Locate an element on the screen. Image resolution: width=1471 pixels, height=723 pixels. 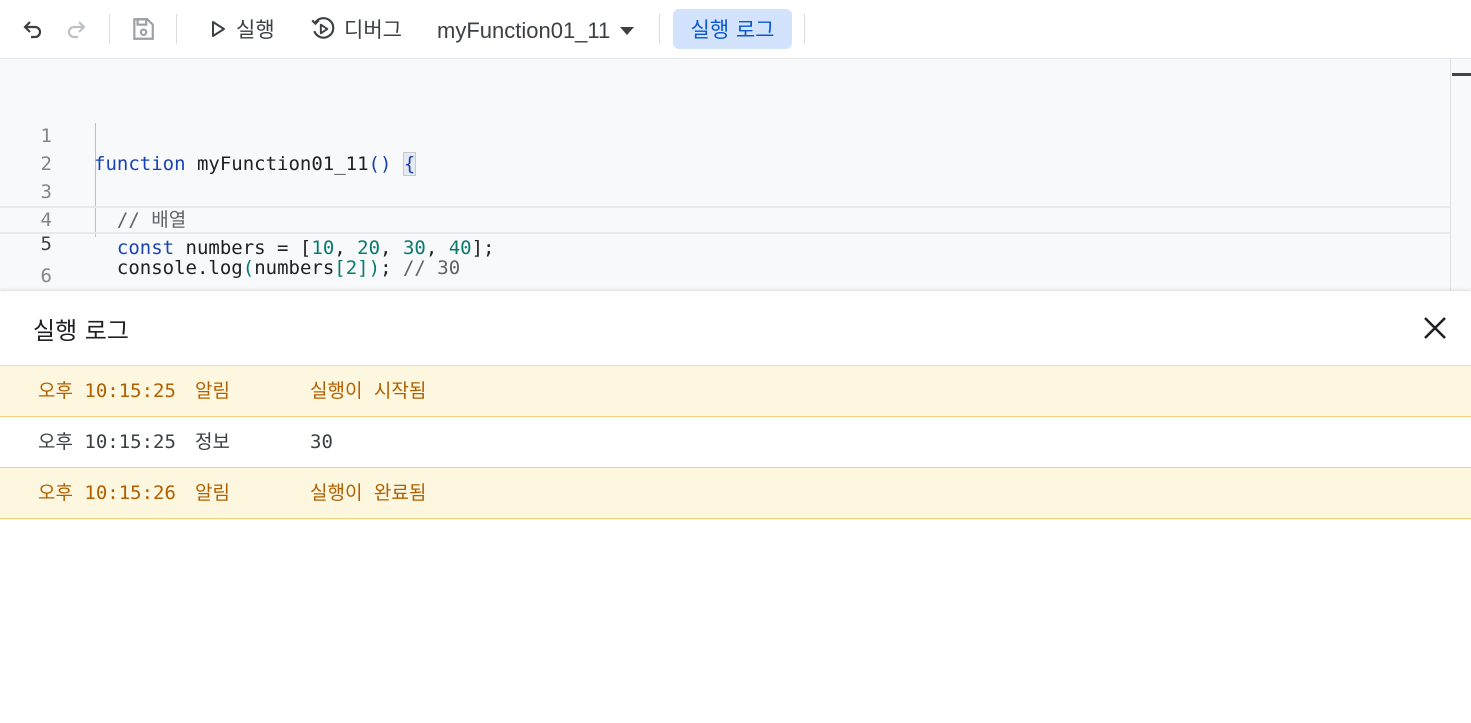
toolbar: 실행 디버그 myFunction01_11 실행 로그 is located at coordinates (735, 29).